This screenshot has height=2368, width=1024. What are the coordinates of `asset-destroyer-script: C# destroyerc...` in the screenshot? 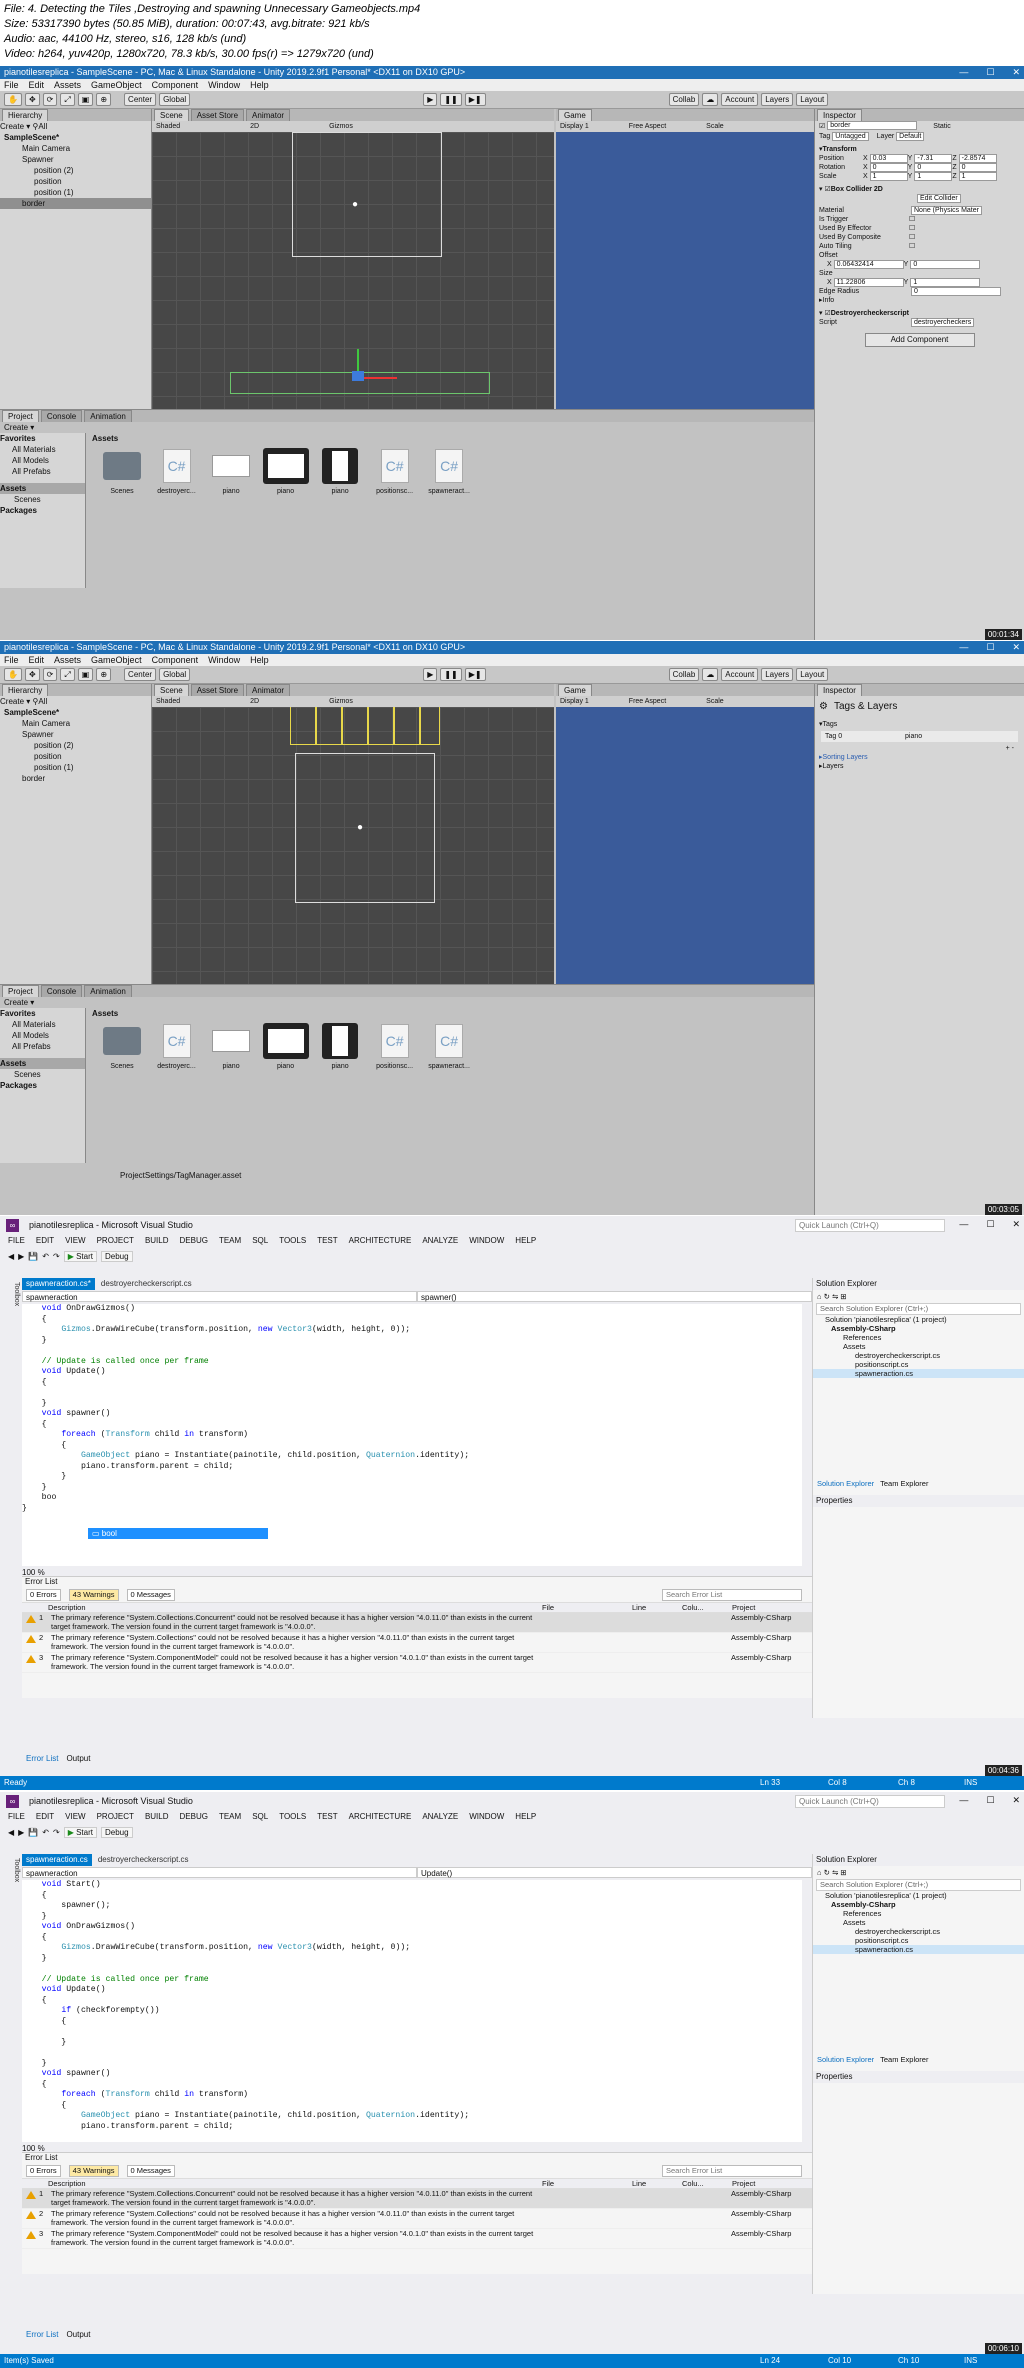 It's located at (177, 471).